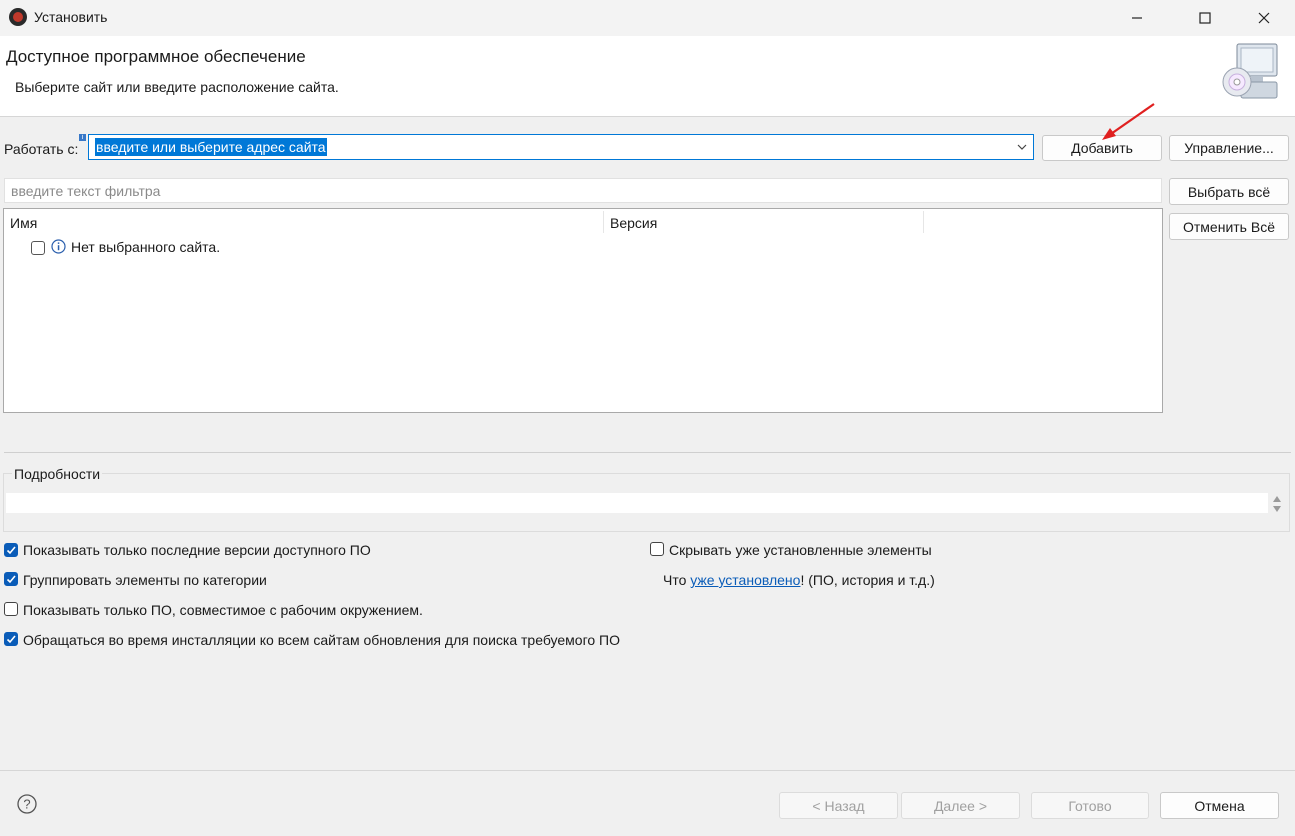  What do you see at coordinates (82, 137) in the screenshot?
I see `info-hint-icon: i` at bounding box center [82, 137].